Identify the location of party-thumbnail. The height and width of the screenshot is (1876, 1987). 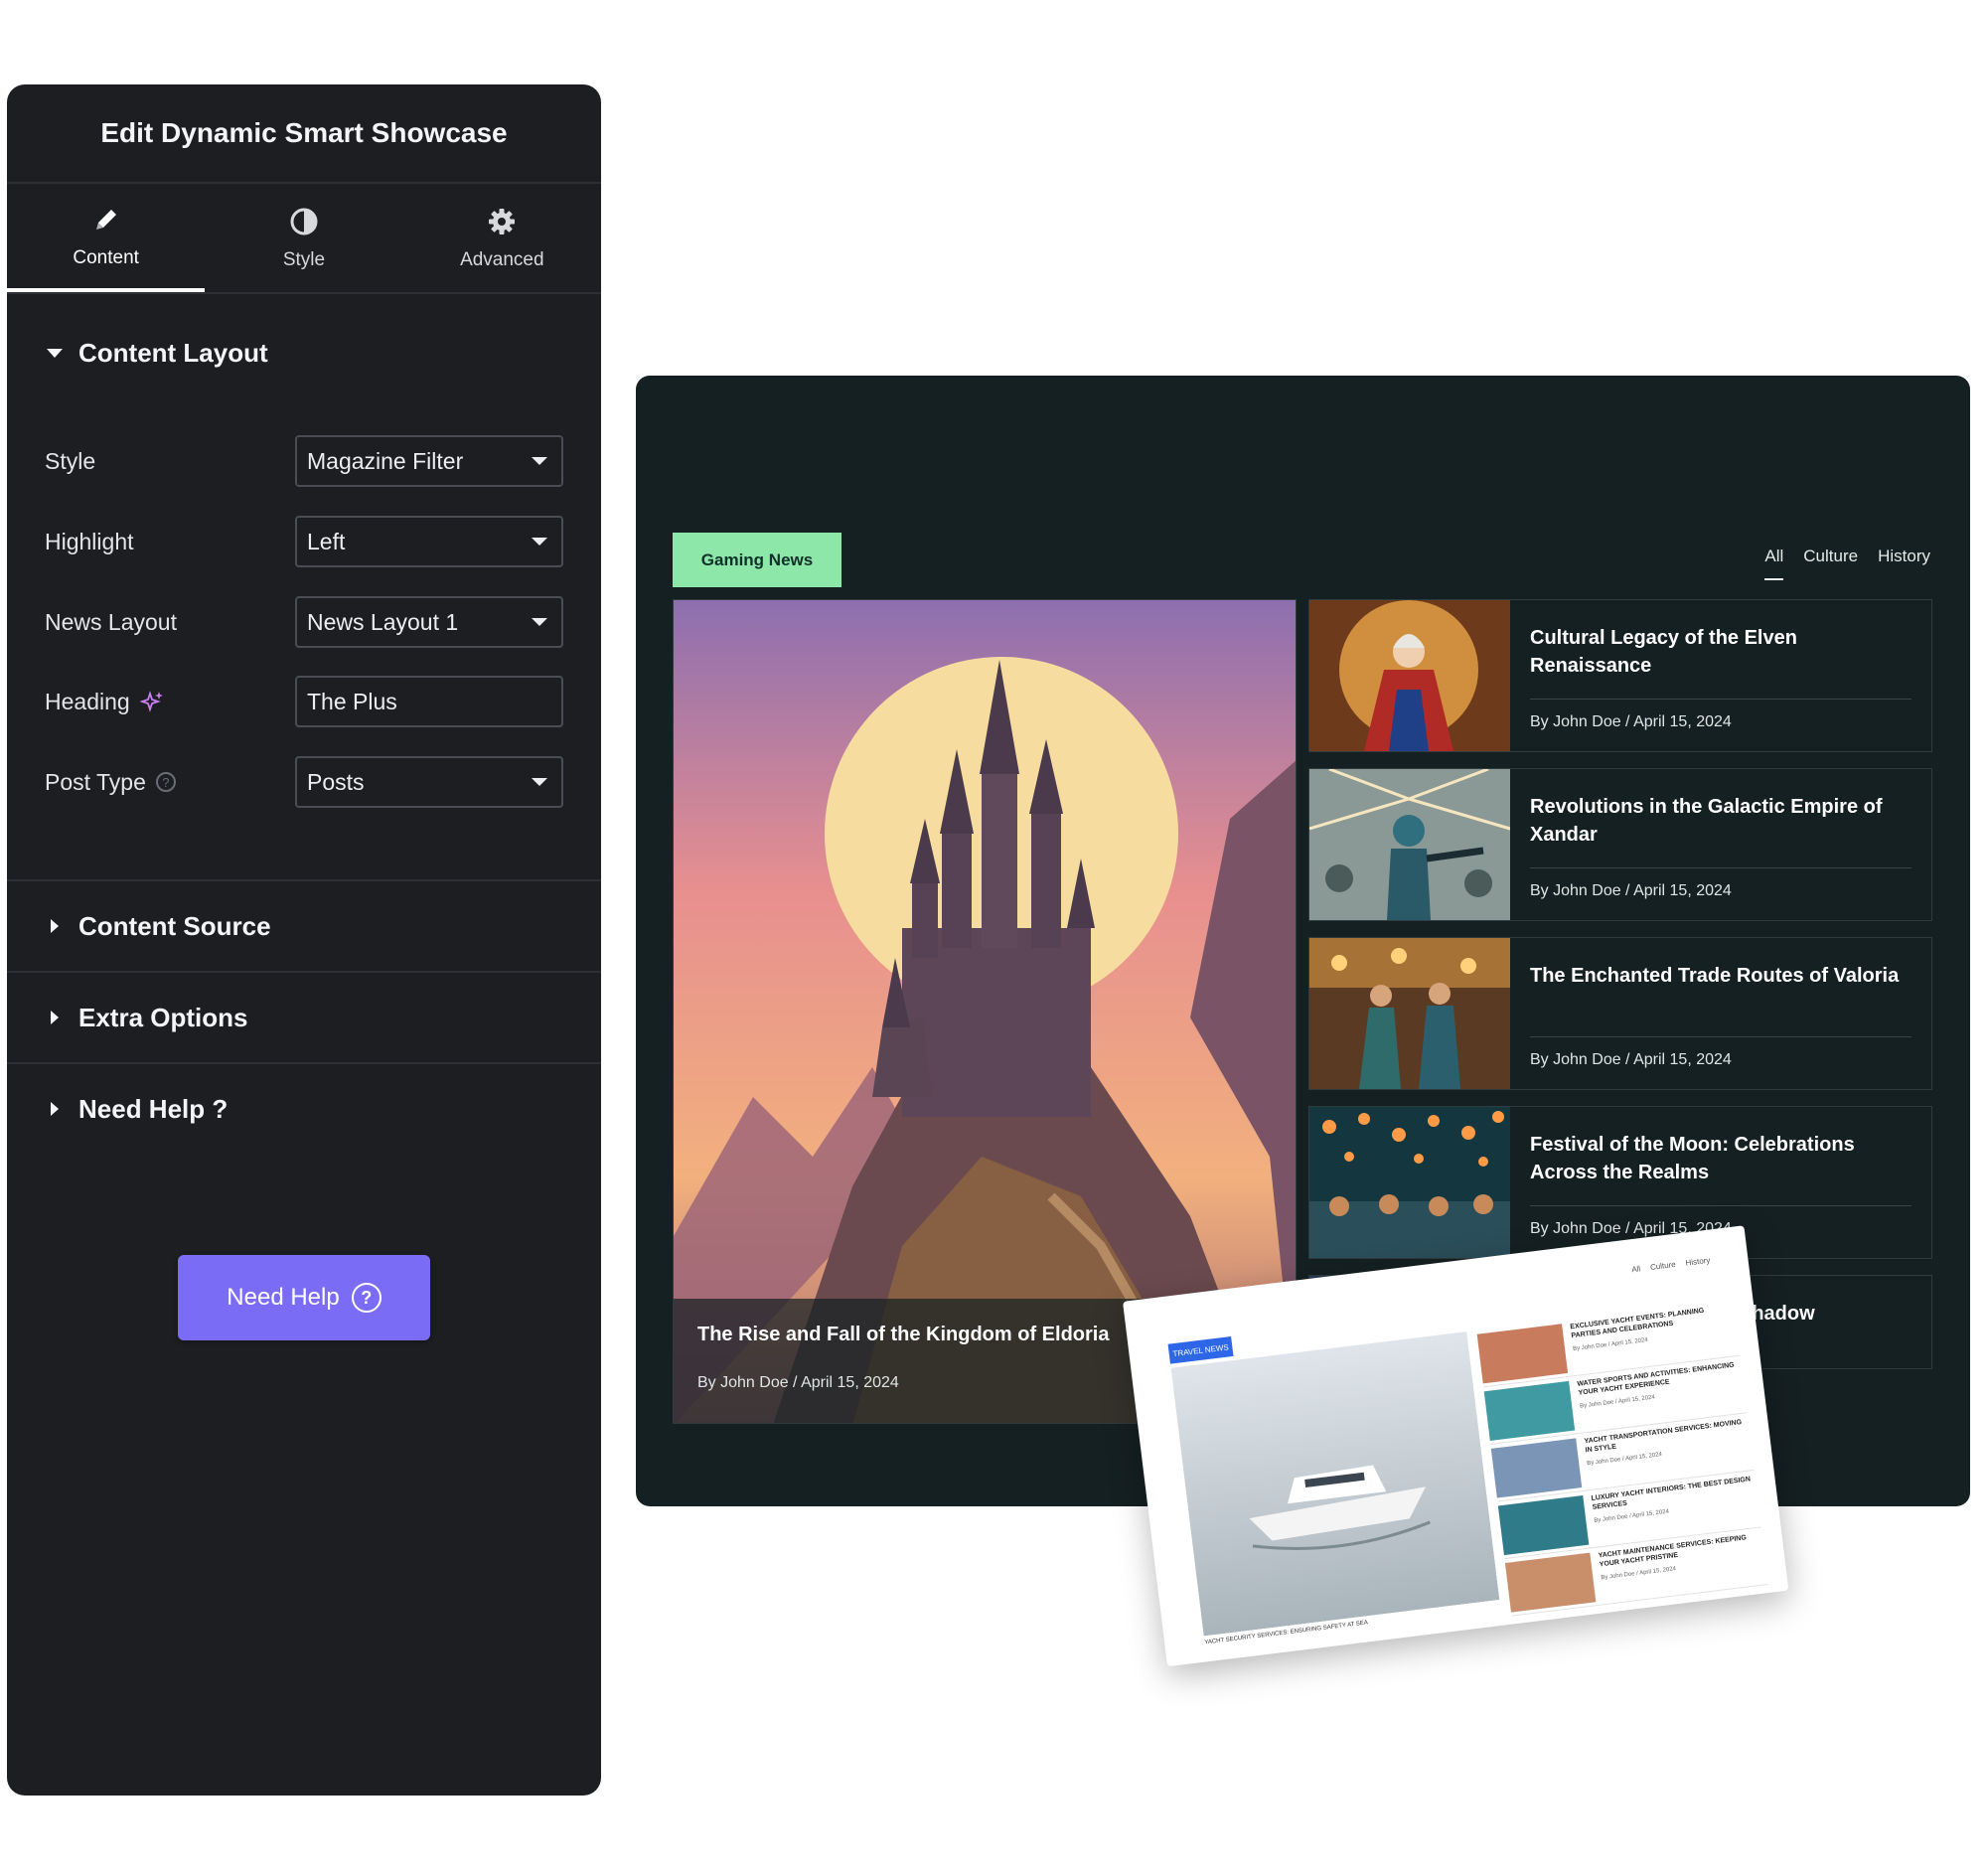
(1522, 1354).